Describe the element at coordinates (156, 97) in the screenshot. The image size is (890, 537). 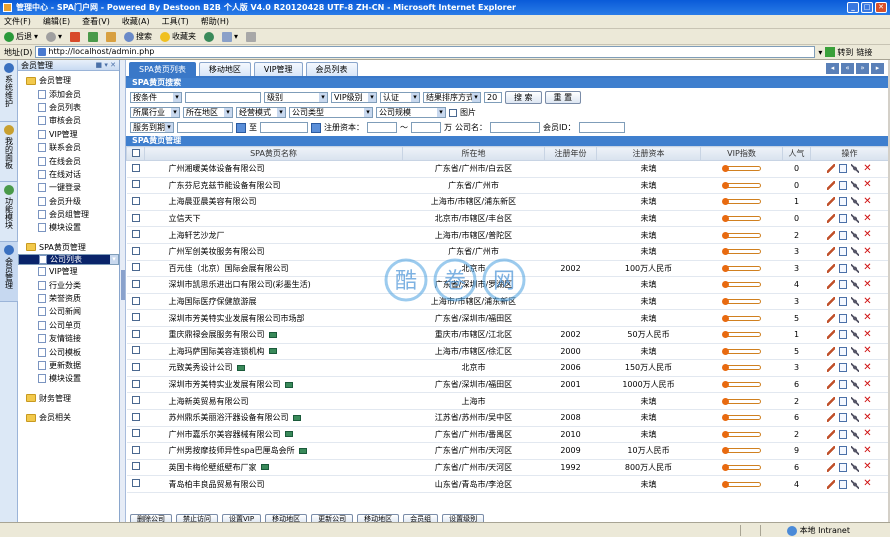
I see `condition-select: 按条件` at that location.